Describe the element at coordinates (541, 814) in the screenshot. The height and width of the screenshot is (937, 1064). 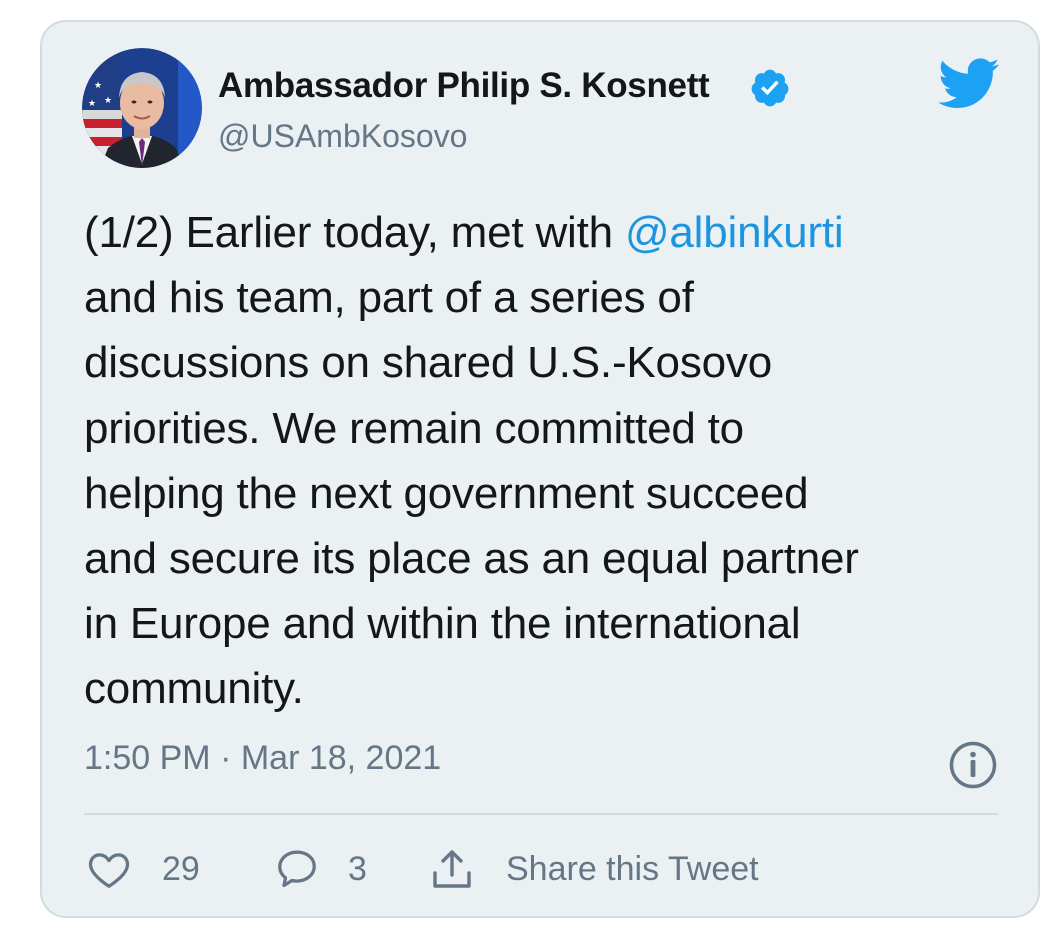
I see `divider` at that location.